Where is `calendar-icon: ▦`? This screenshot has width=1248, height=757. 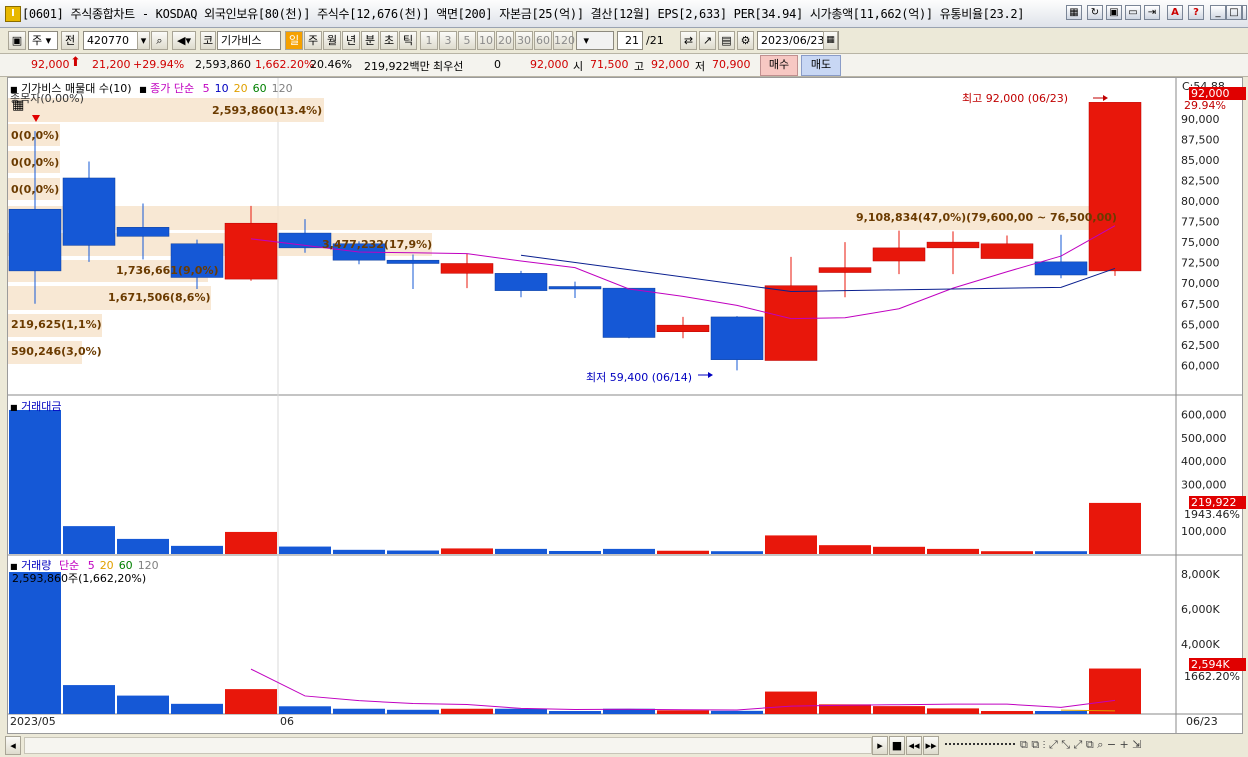 calendar-icon: ▦ is located at coordinates (830, 40).